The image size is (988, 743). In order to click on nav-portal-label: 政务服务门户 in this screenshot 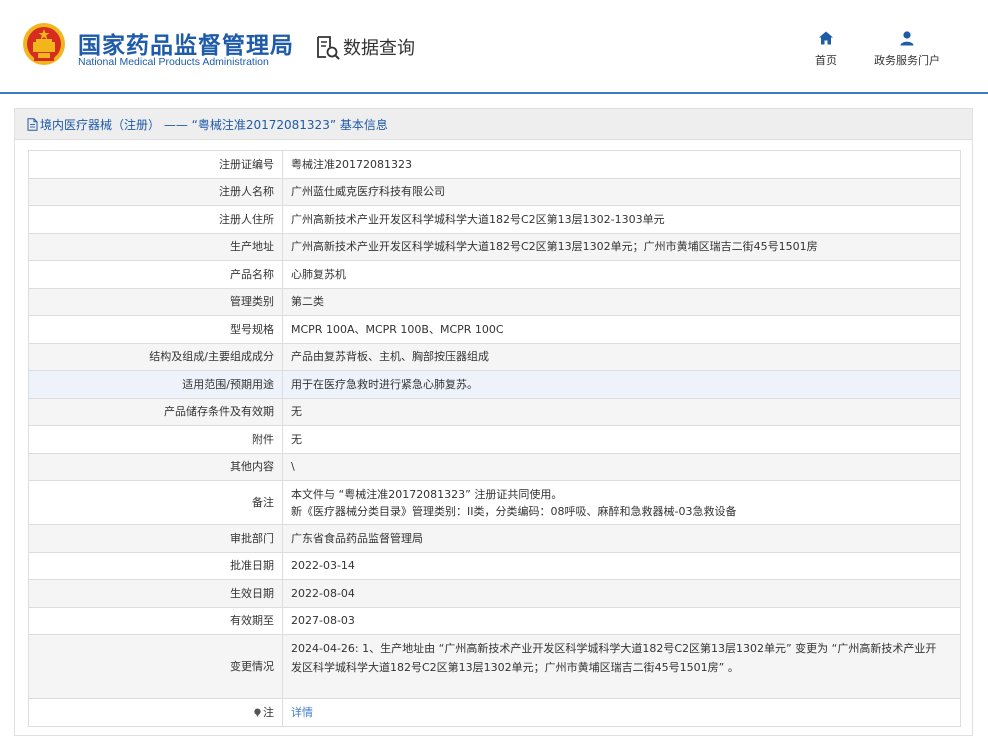, I will do `click(907, 60)`.